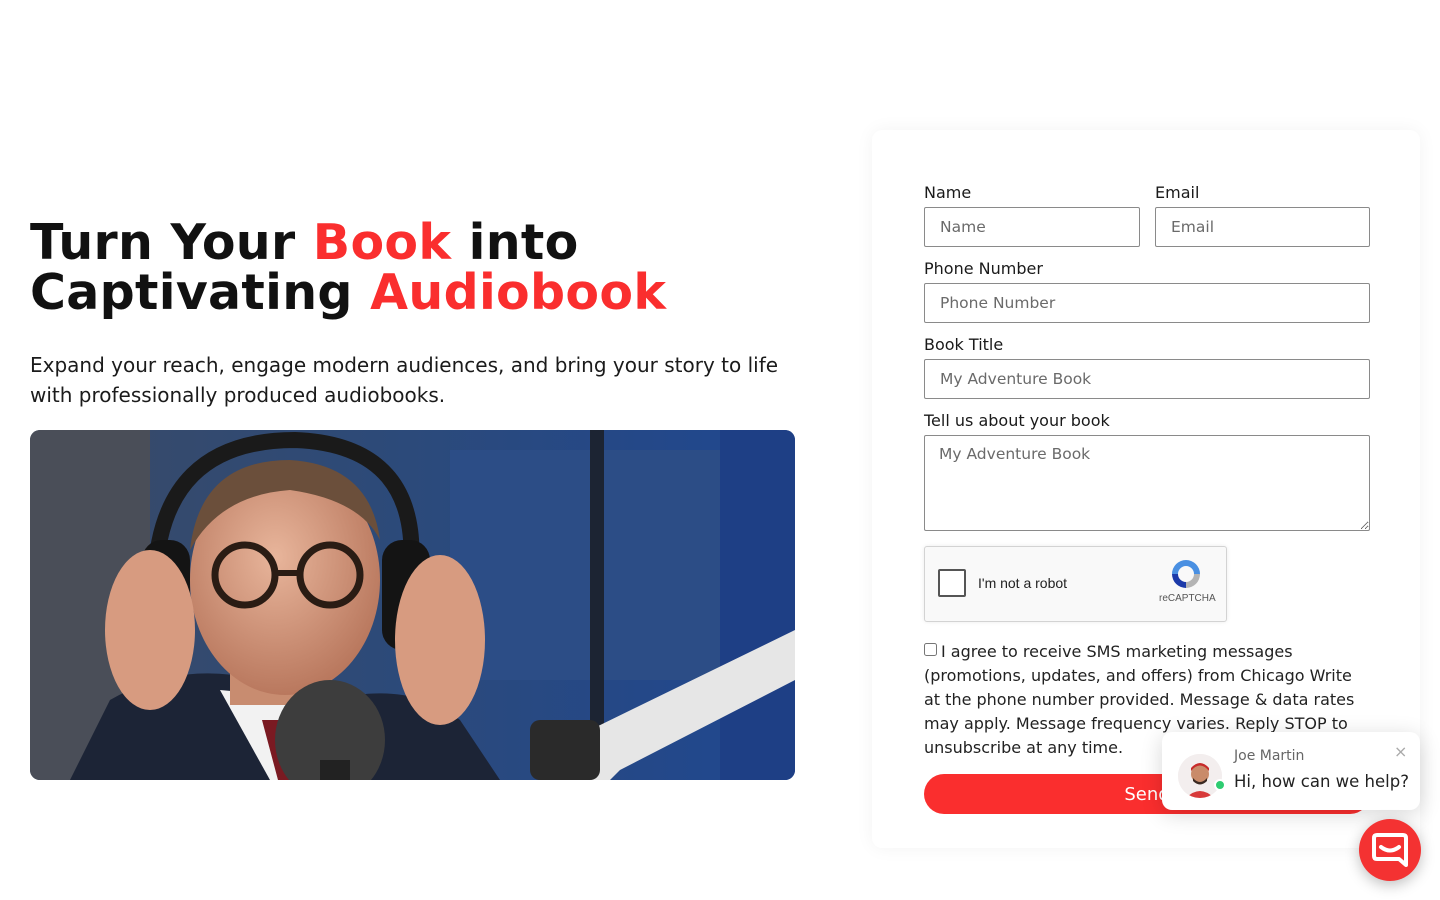 Image resolution: width=1440 pixels, height=900 pixels. I want to click on chat-bubble-icon, so click(1390, 850).